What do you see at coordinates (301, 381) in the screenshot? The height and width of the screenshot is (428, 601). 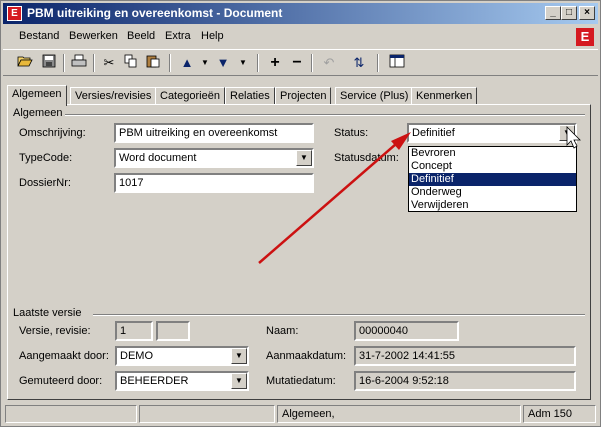 I see `mutatiedatum-label: Mutatiedatum:` at bounding box center [301, 381].